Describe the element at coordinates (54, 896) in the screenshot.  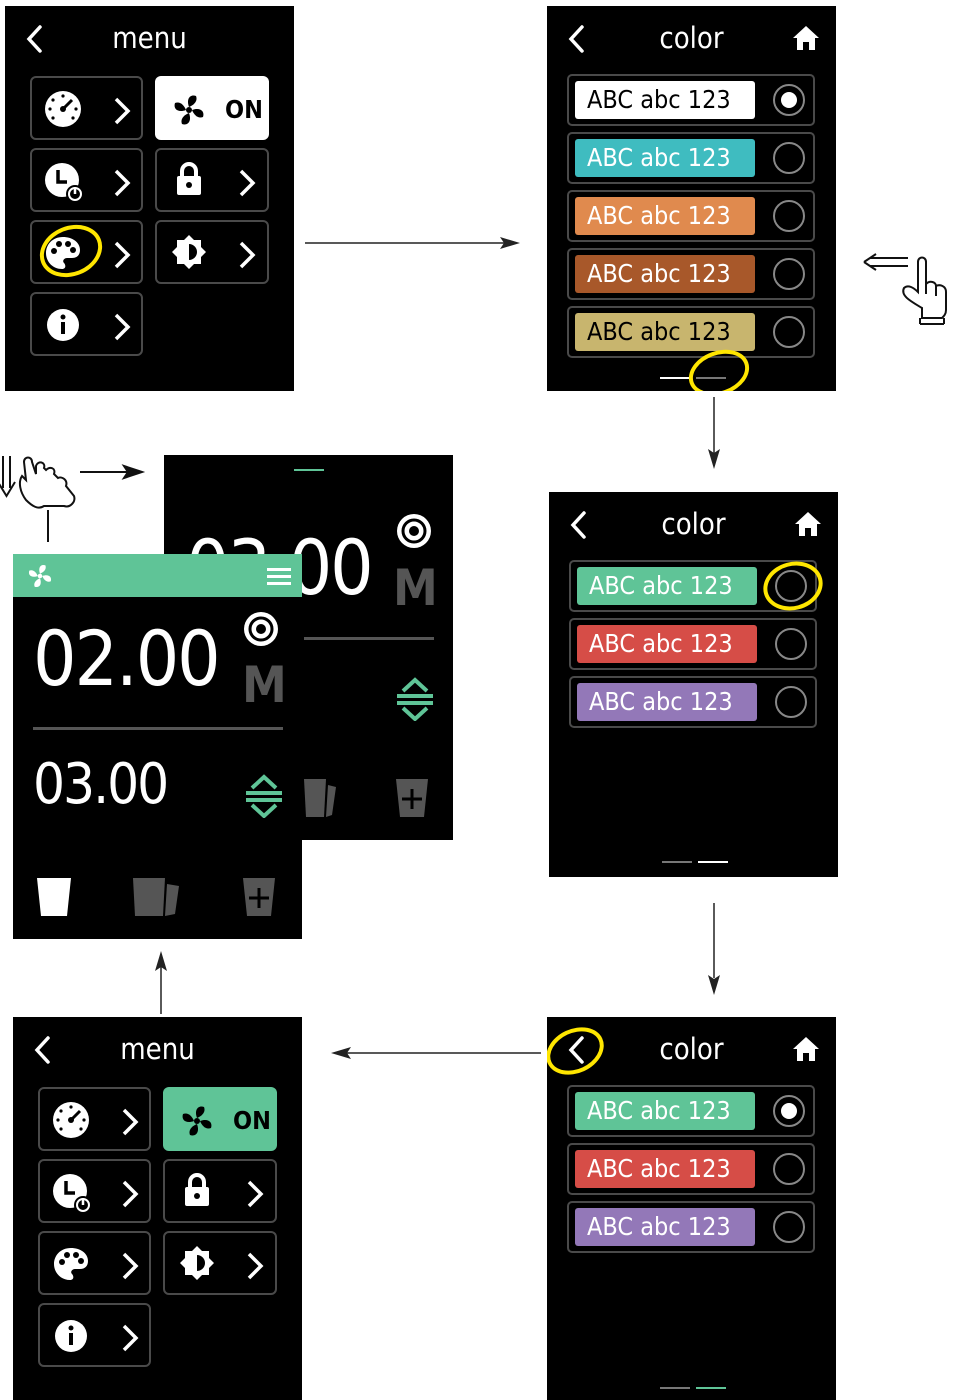
I see `cup-small-icon` at that location.